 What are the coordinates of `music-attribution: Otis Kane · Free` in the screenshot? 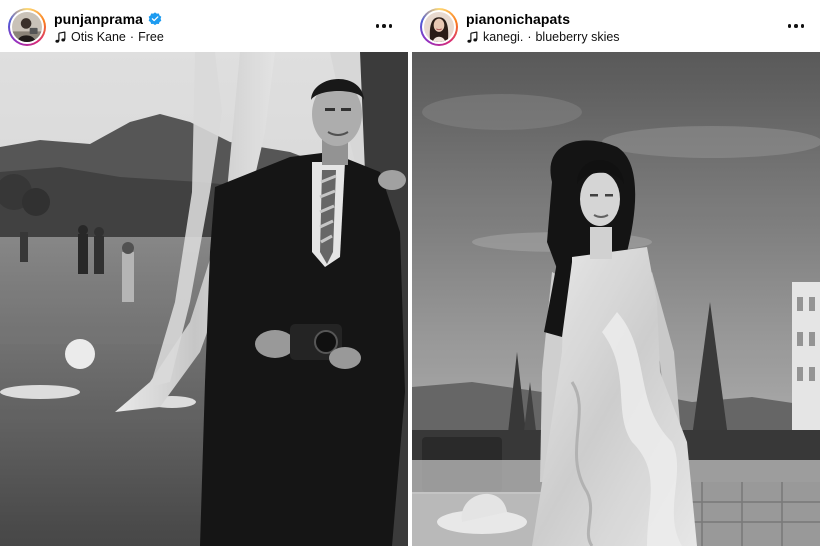 It's located at (109, 37).